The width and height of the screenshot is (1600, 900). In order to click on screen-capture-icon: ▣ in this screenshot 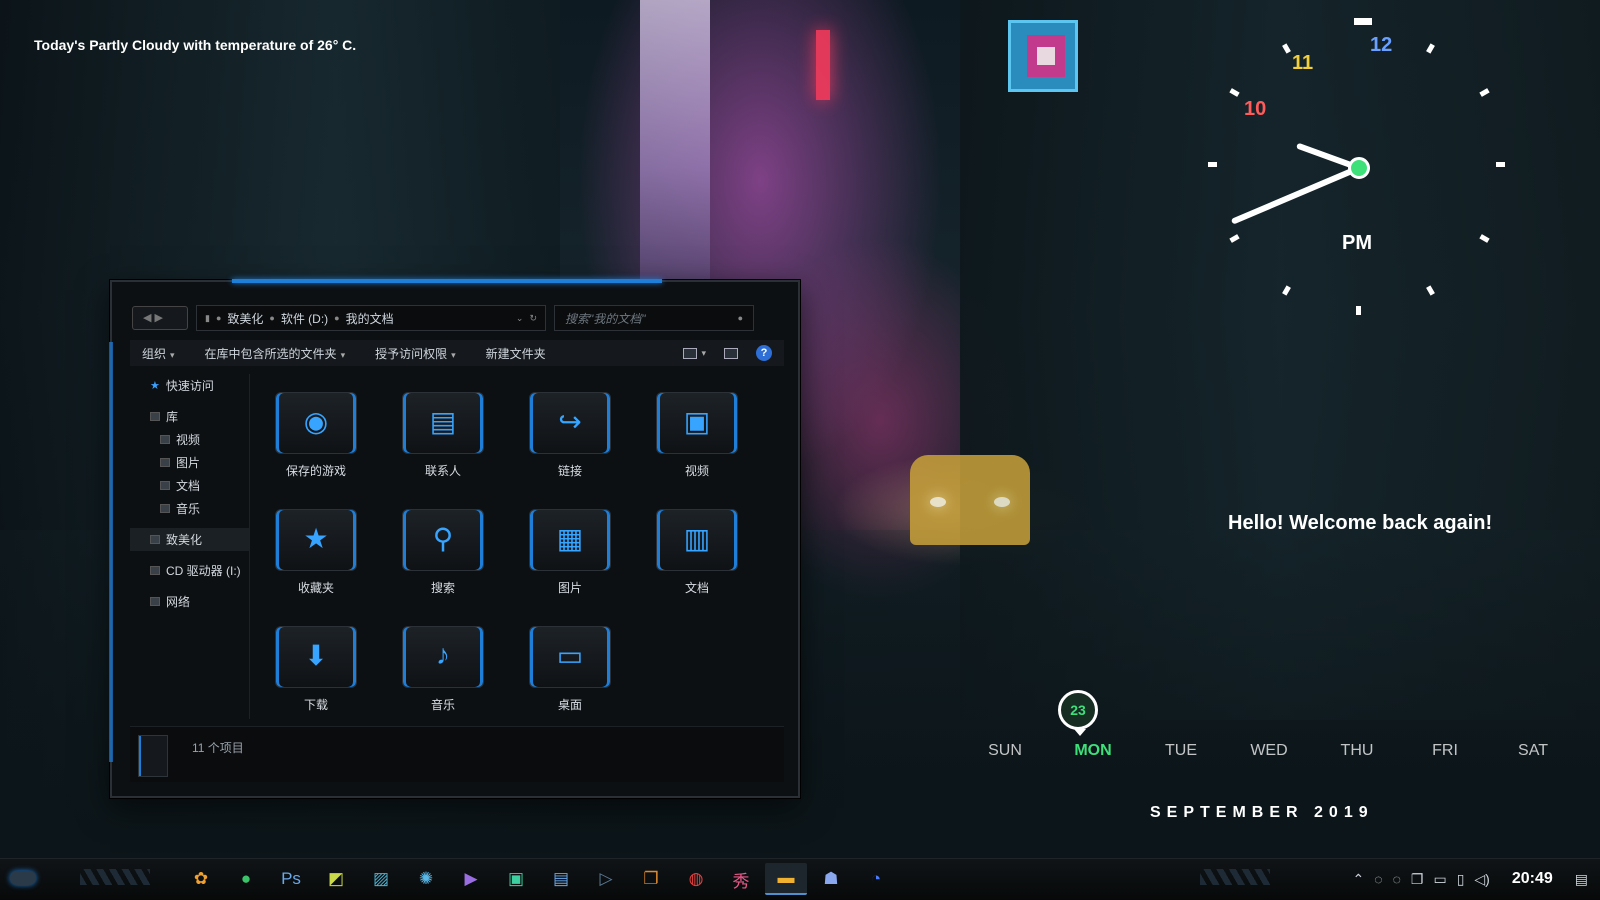, I will do `click(516, 879)`.